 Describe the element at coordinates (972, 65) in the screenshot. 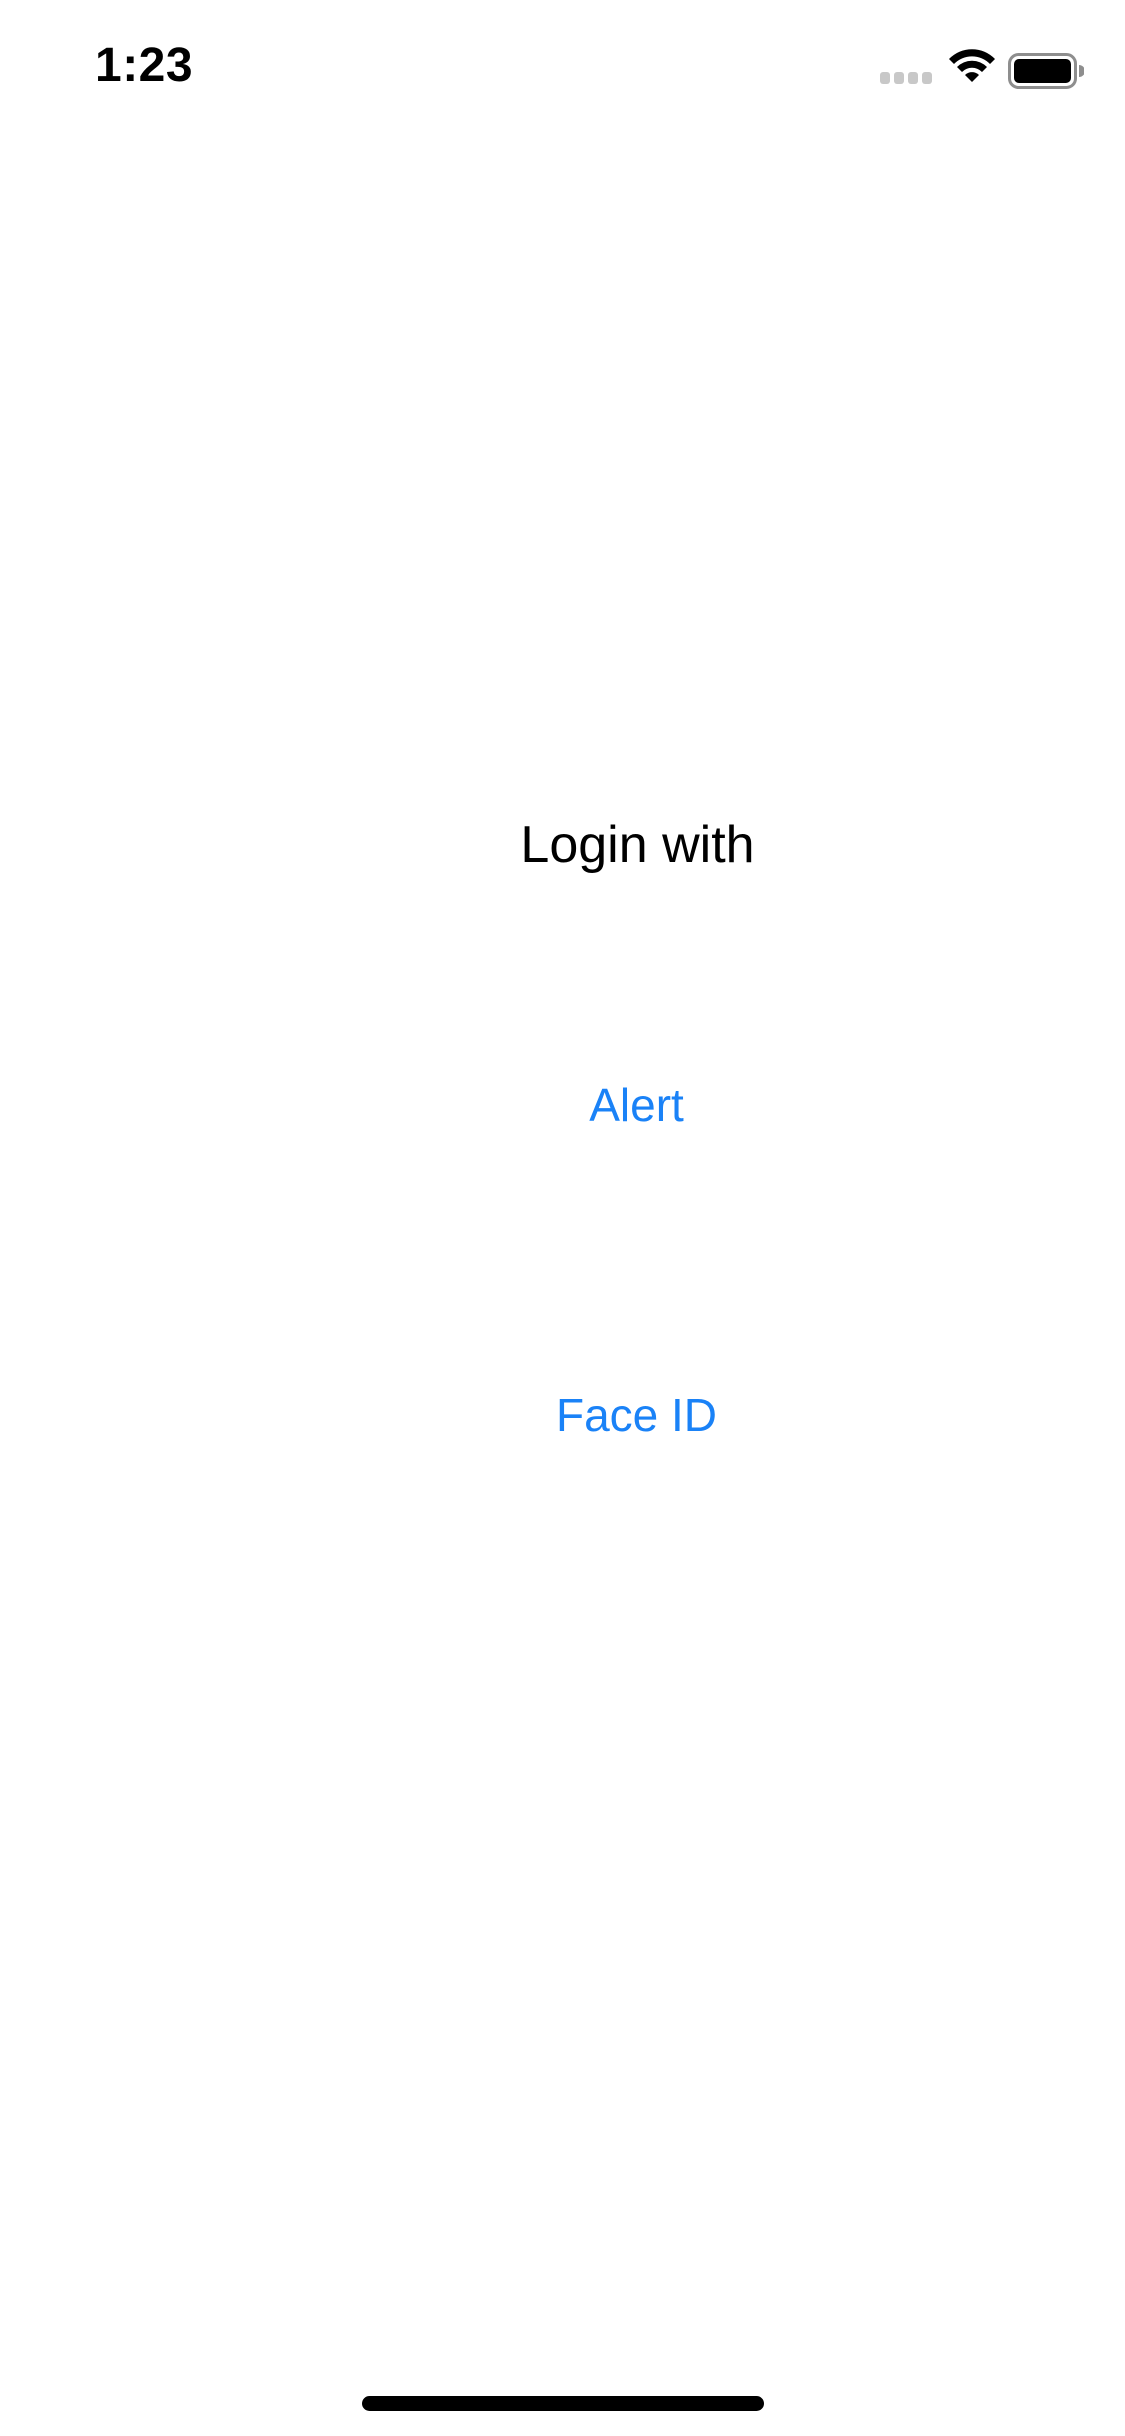

I see `wifi-icon` at that location.